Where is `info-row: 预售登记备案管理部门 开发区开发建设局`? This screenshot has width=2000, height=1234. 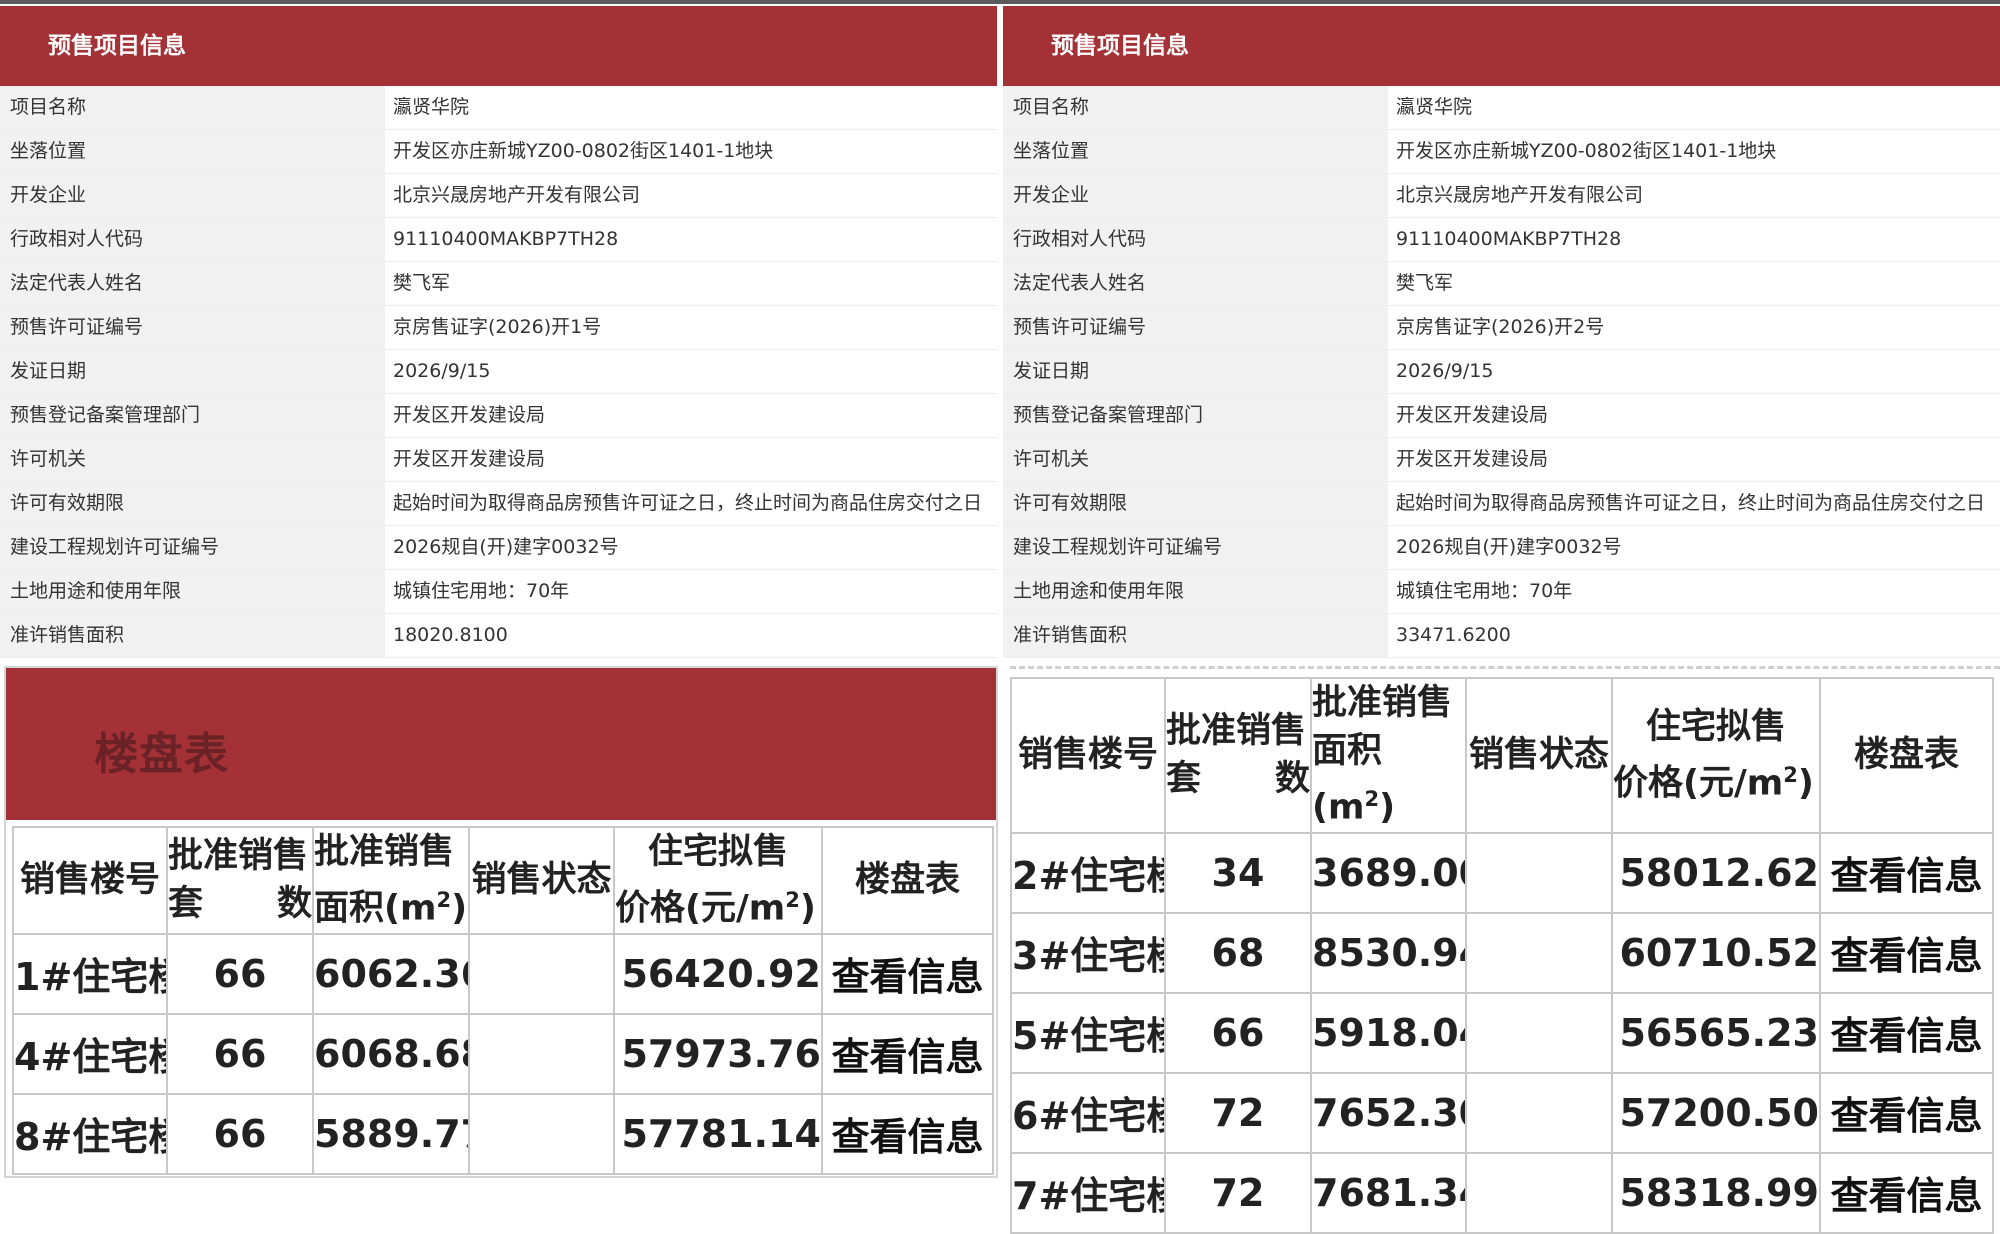
info-row: 预售登记备案管理部门 开发区开发建设局 is located at coordinates (498, 416).